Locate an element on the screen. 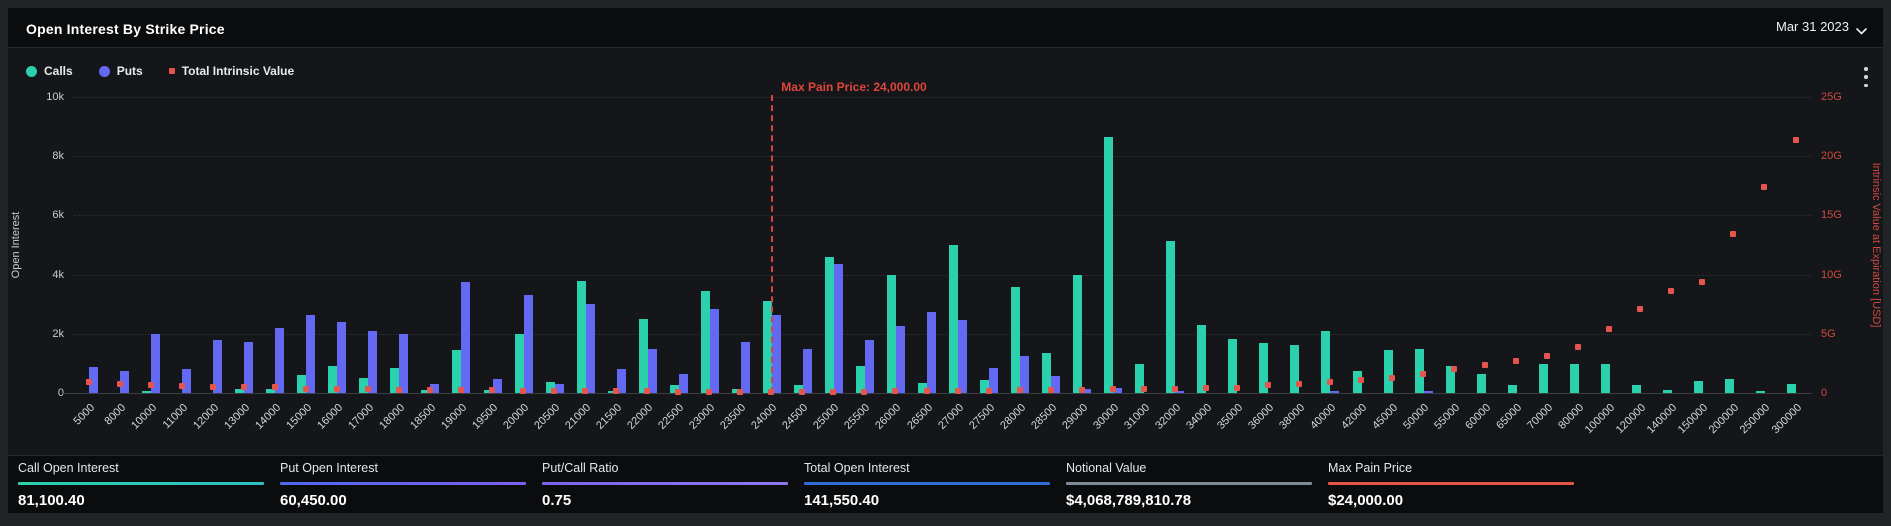 This screenshot has width=1891, height=526. stat-label: Notional Value is located at coordinates (1106, 468).